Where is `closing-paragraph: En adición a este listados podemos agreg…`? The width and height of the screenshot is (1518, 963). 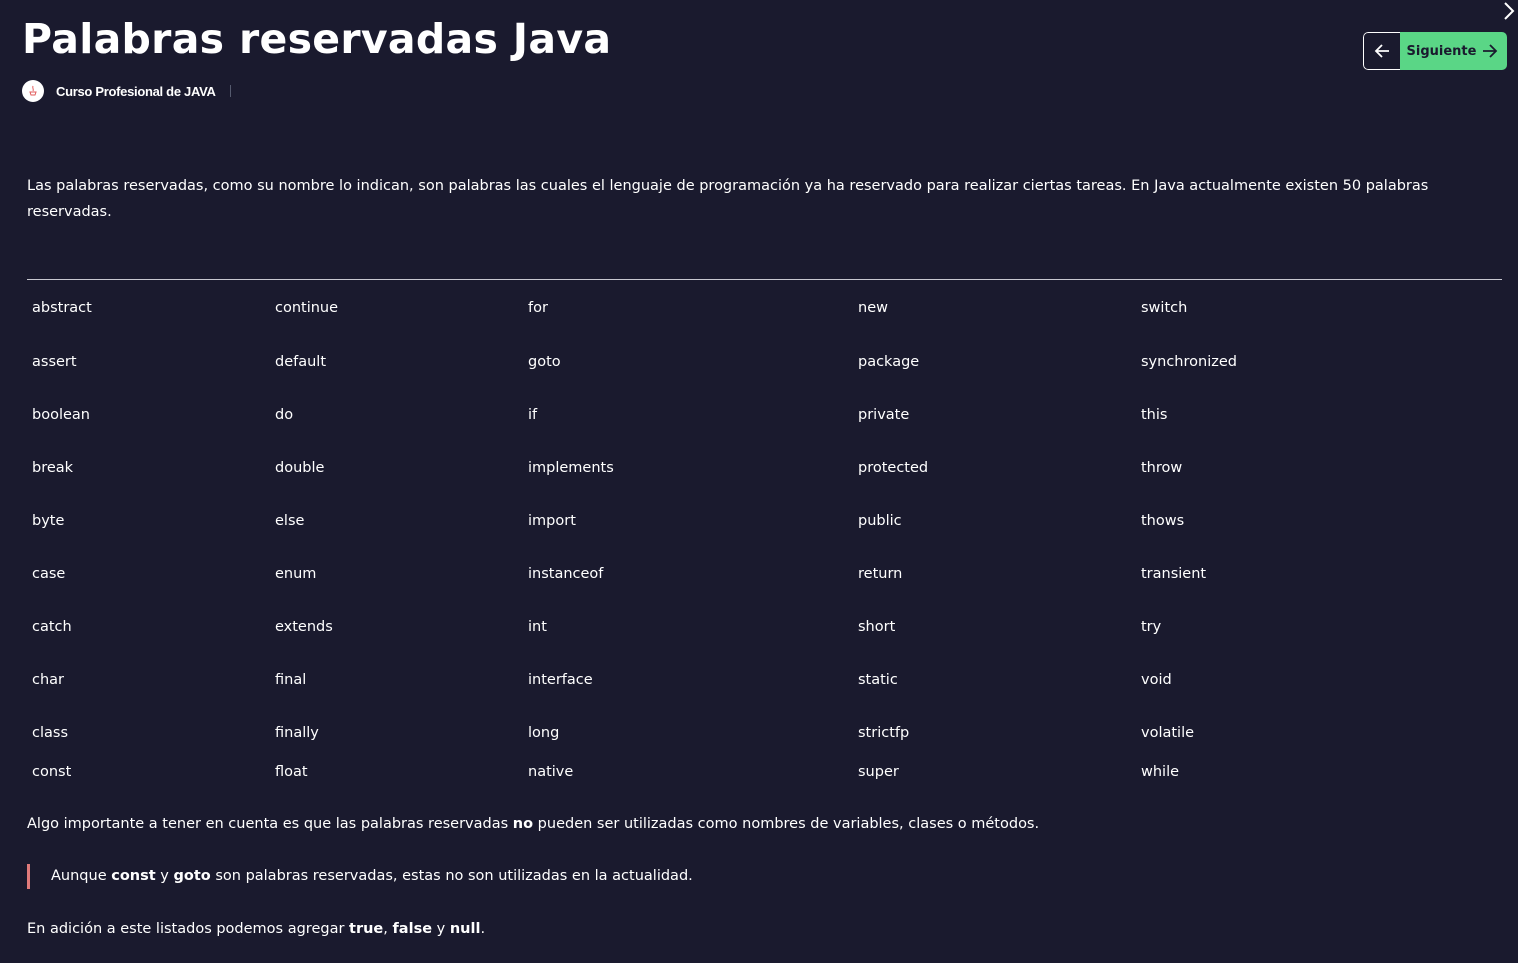 closing-paragraph: En adición a este listados podemos agreg… is located at coordinates (256, 929).